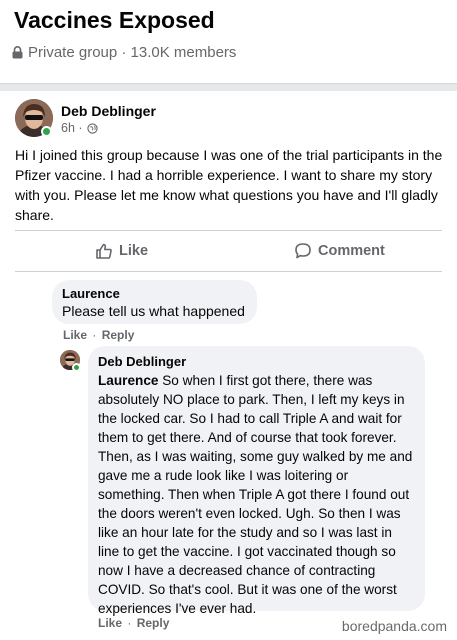  I want to click on comment-actions: Like · Reply, so click(98, 335).